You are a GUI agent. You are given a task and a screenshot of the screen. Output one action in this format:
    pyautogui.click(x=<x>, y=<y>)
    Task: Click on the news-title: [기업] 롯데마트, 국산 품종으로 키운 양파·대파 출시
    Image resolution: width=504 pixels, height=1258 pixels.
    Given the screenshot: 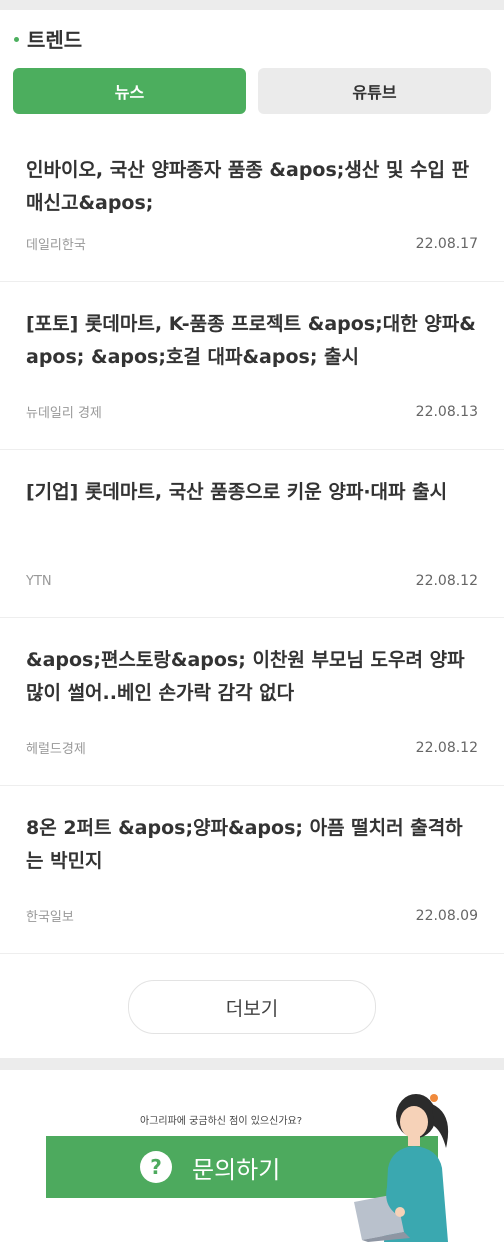 What is the action you would take?
    pyautogui.click(x=252, y=492)
    